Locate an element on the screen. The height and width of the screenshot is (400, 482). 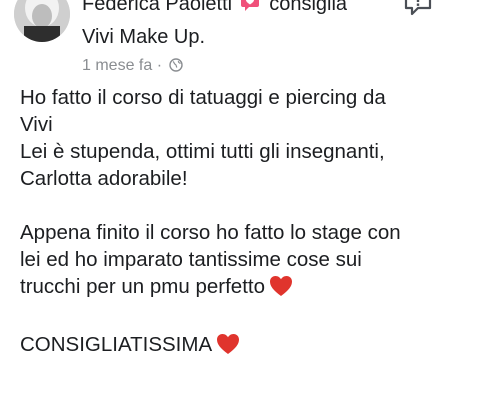
profile-avatar is located at coordinates (42, 21).